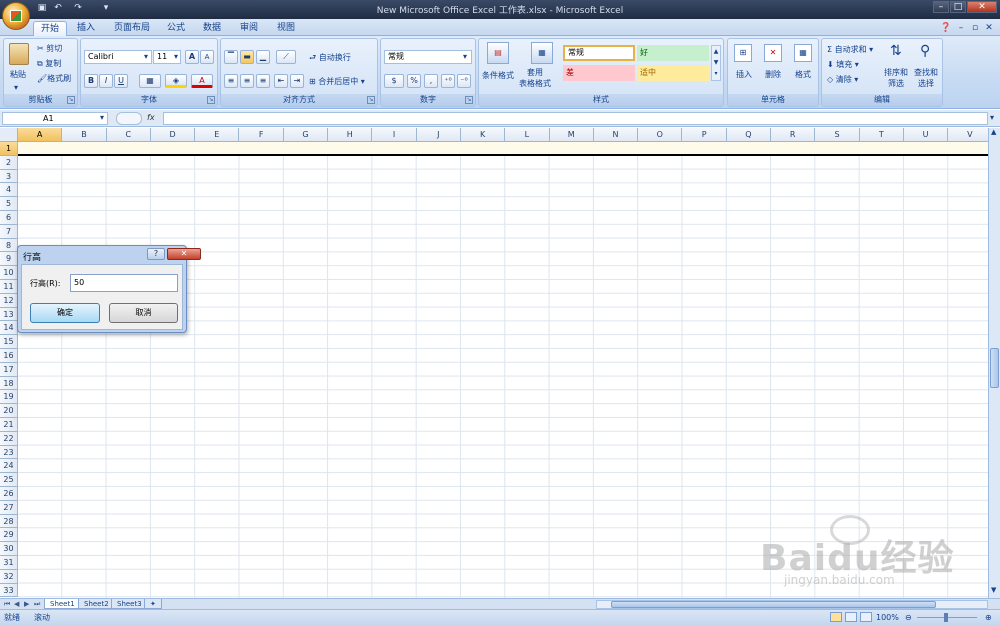  What do you see at coordinates (599, 73) in the screenshot?
I see `style-bad: 差` at bounding box center [599, 73].